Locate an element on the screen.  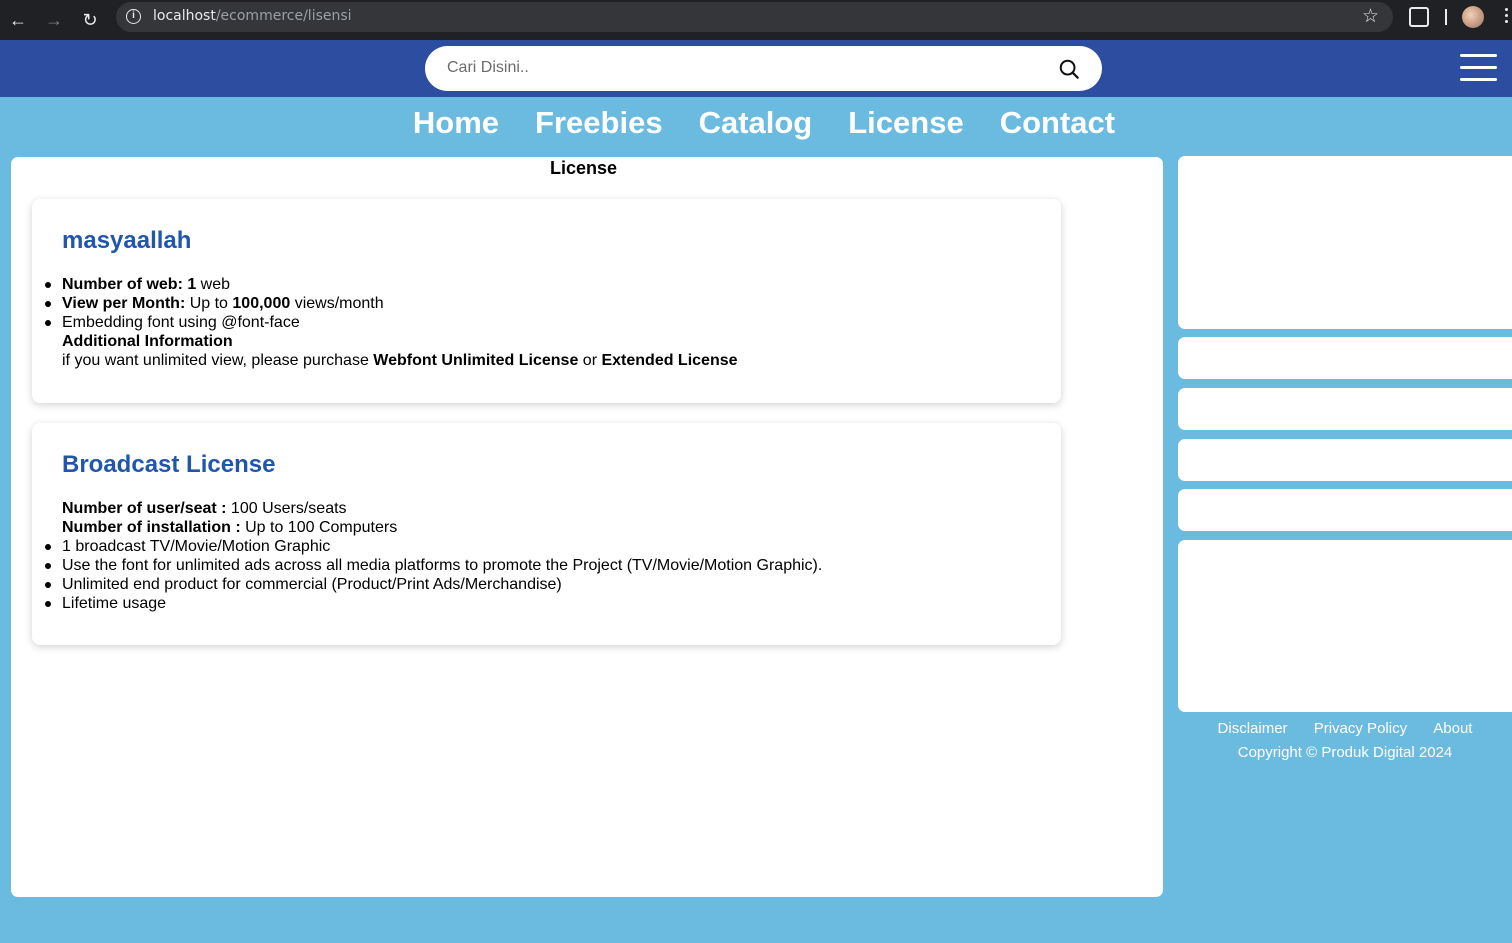
list-item: 1 broadcast TV/Movie/Motion Graphic is located at coordinates (538, 546).